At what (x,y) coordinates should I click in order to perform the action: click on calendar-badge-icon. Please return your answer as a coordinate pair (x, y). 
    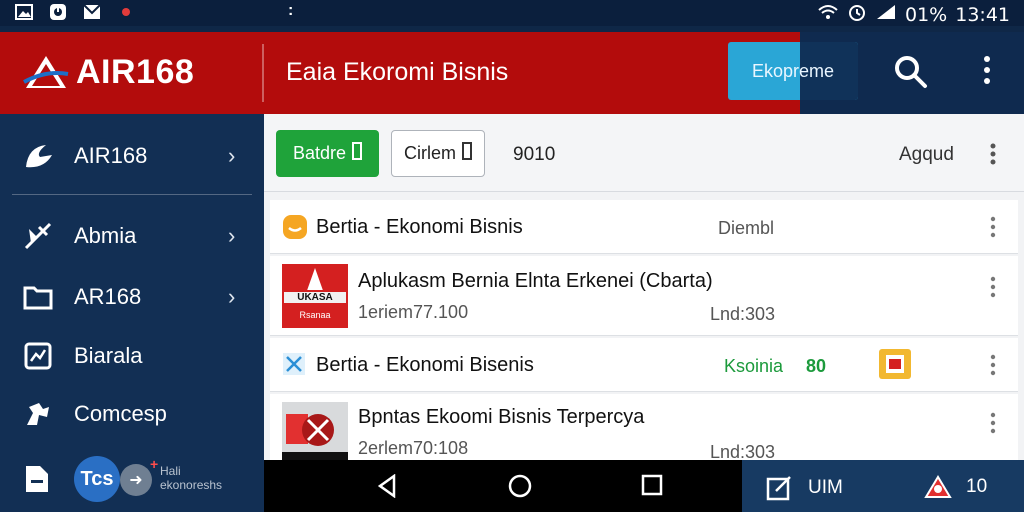
    Looking at the image, I should click on (895, 366).